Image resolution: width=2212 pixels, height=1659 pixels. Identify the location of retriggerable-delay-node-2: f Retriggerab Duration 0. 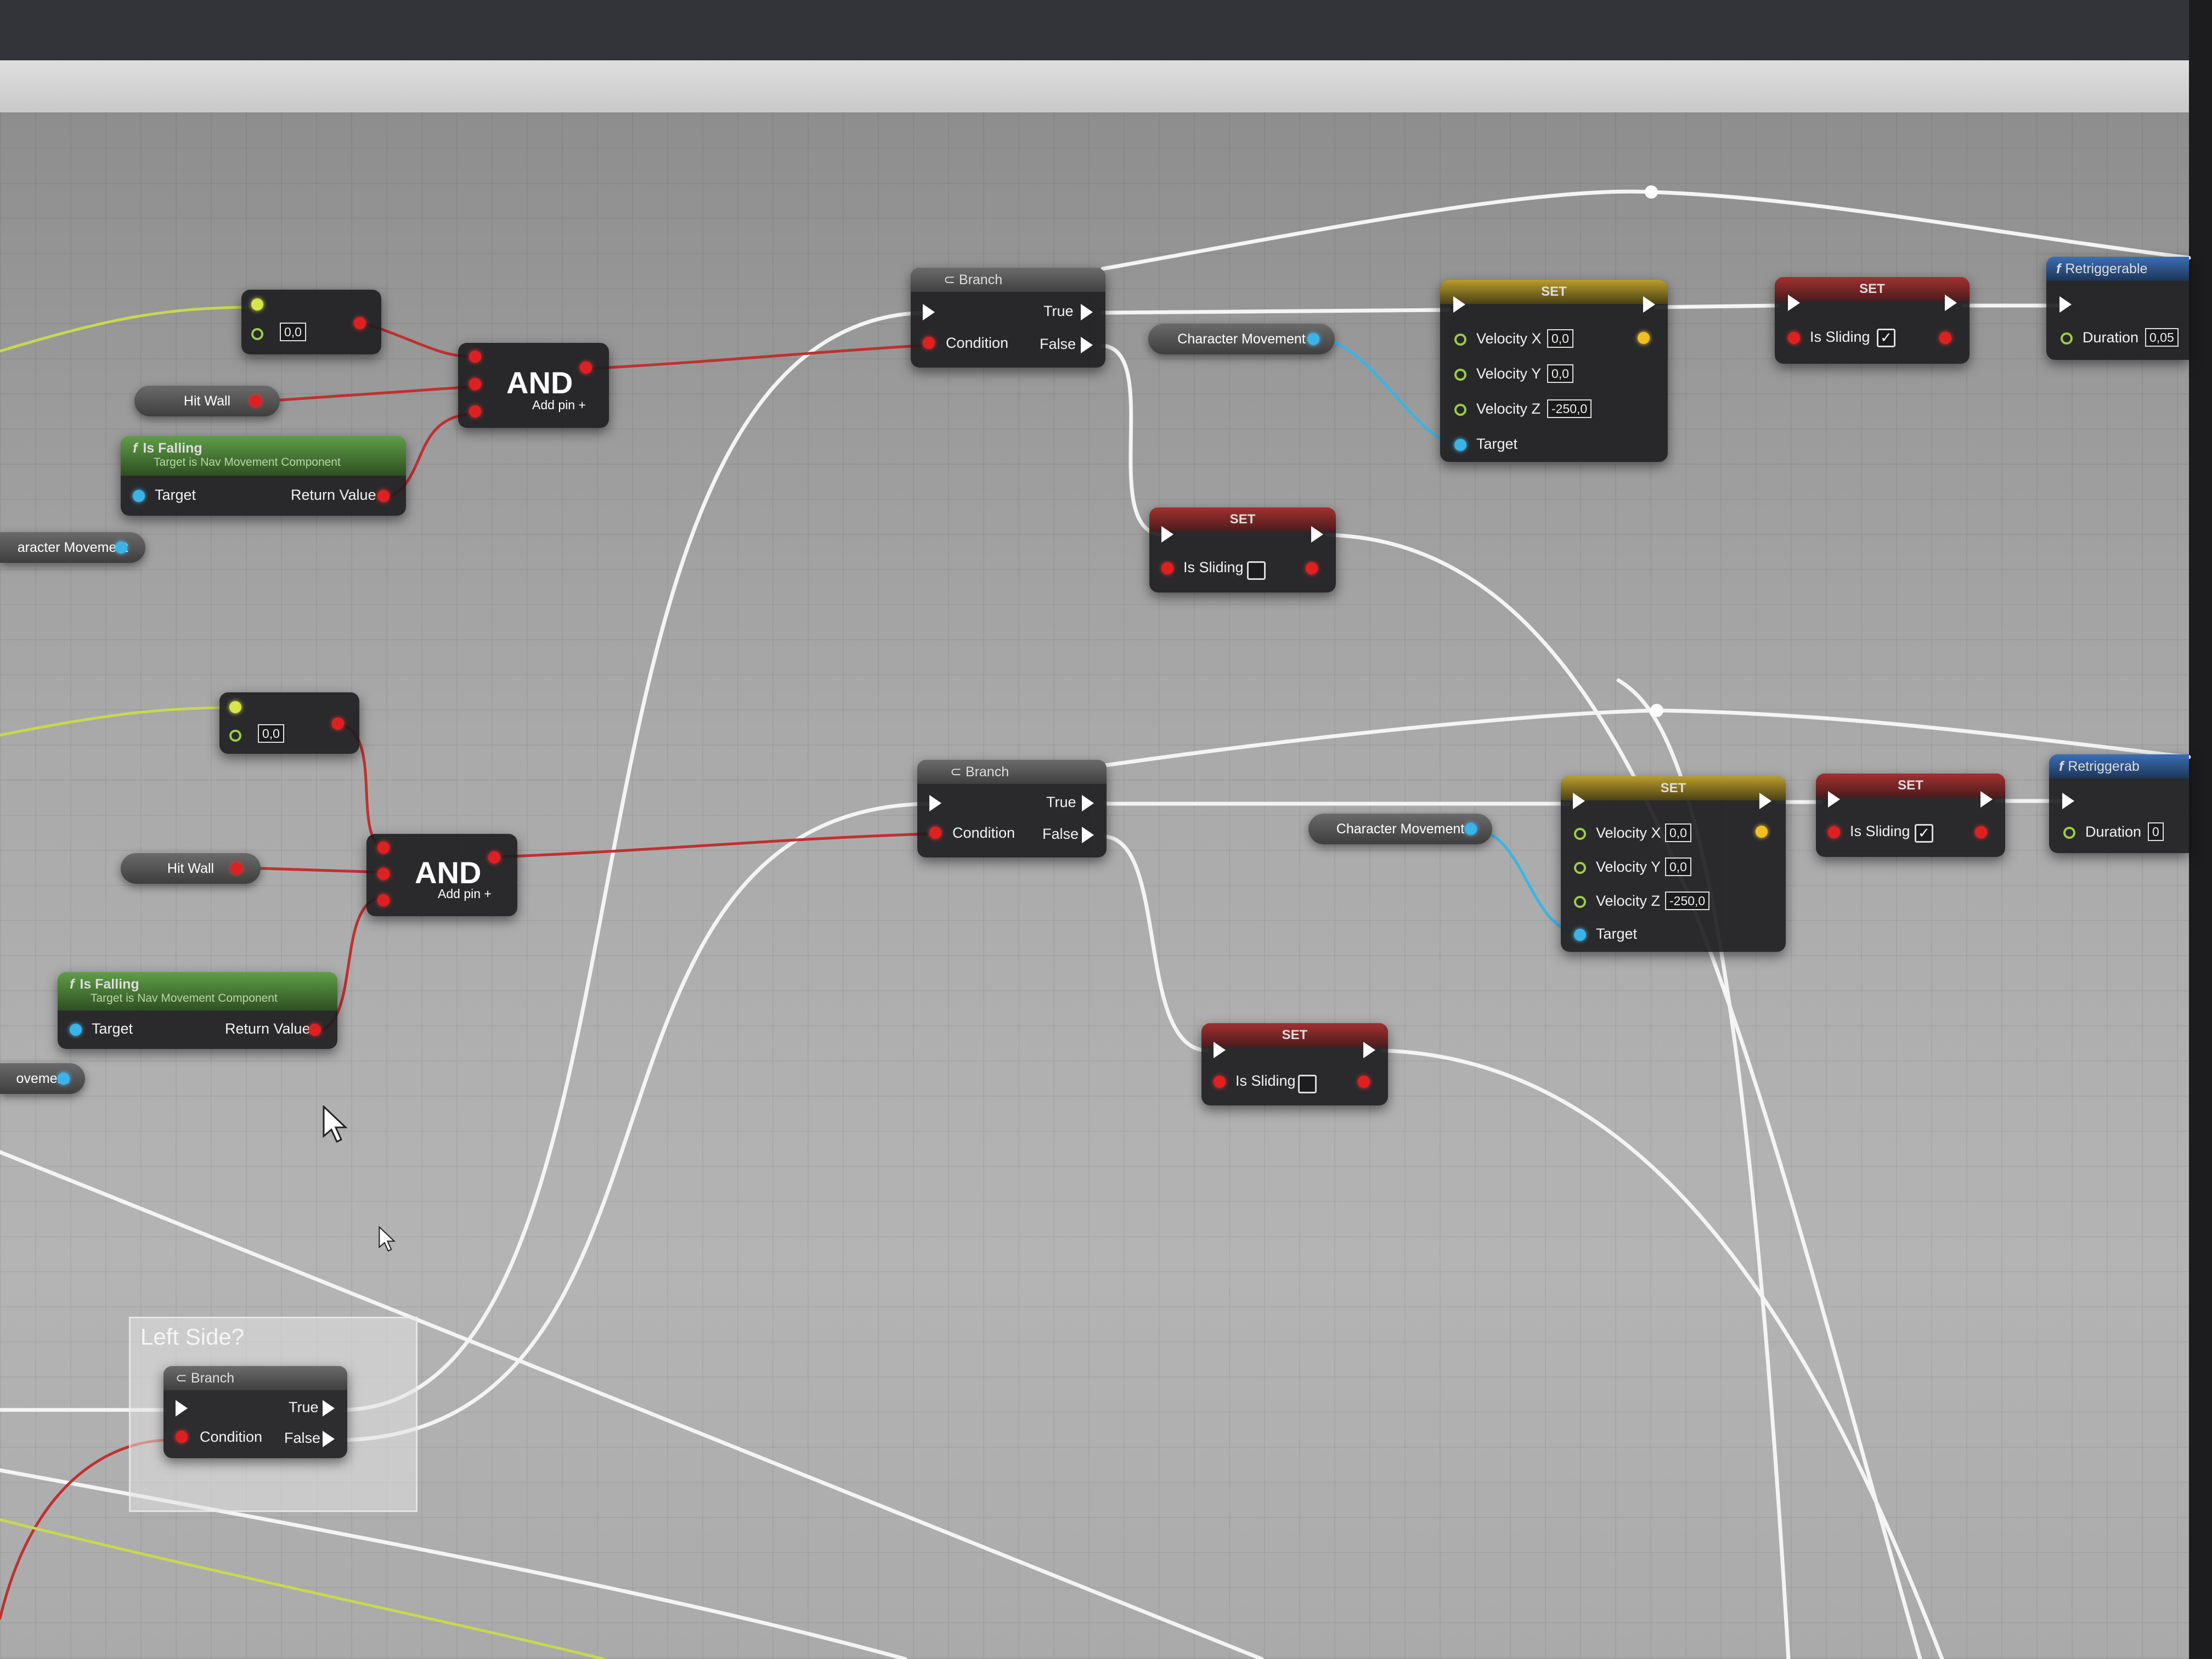
(2119, 804).